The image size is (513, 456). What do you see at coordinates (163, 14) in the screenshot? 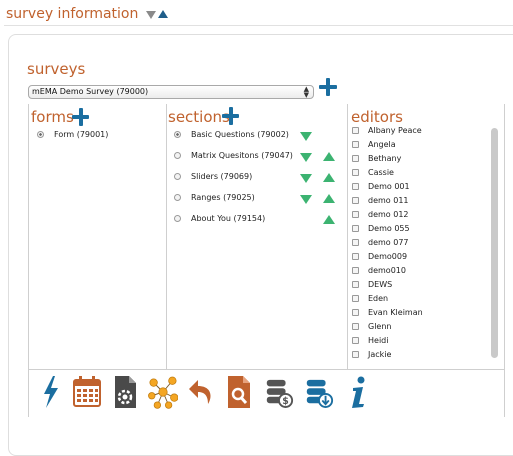
I see `triangle-up-icon` at bounding box center [163, 14].